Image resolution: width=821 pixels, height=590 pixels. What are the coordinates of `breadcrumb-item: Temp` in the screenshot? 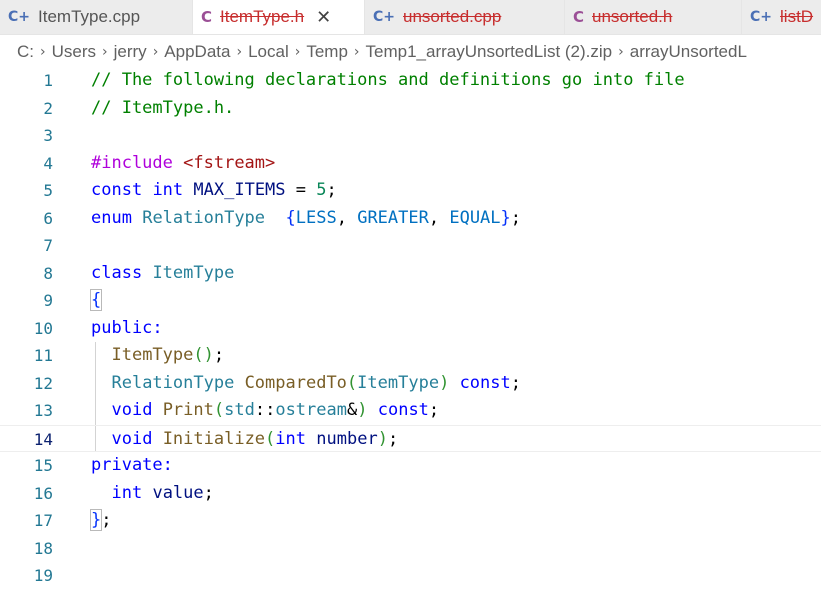 It's located at (327, 52).